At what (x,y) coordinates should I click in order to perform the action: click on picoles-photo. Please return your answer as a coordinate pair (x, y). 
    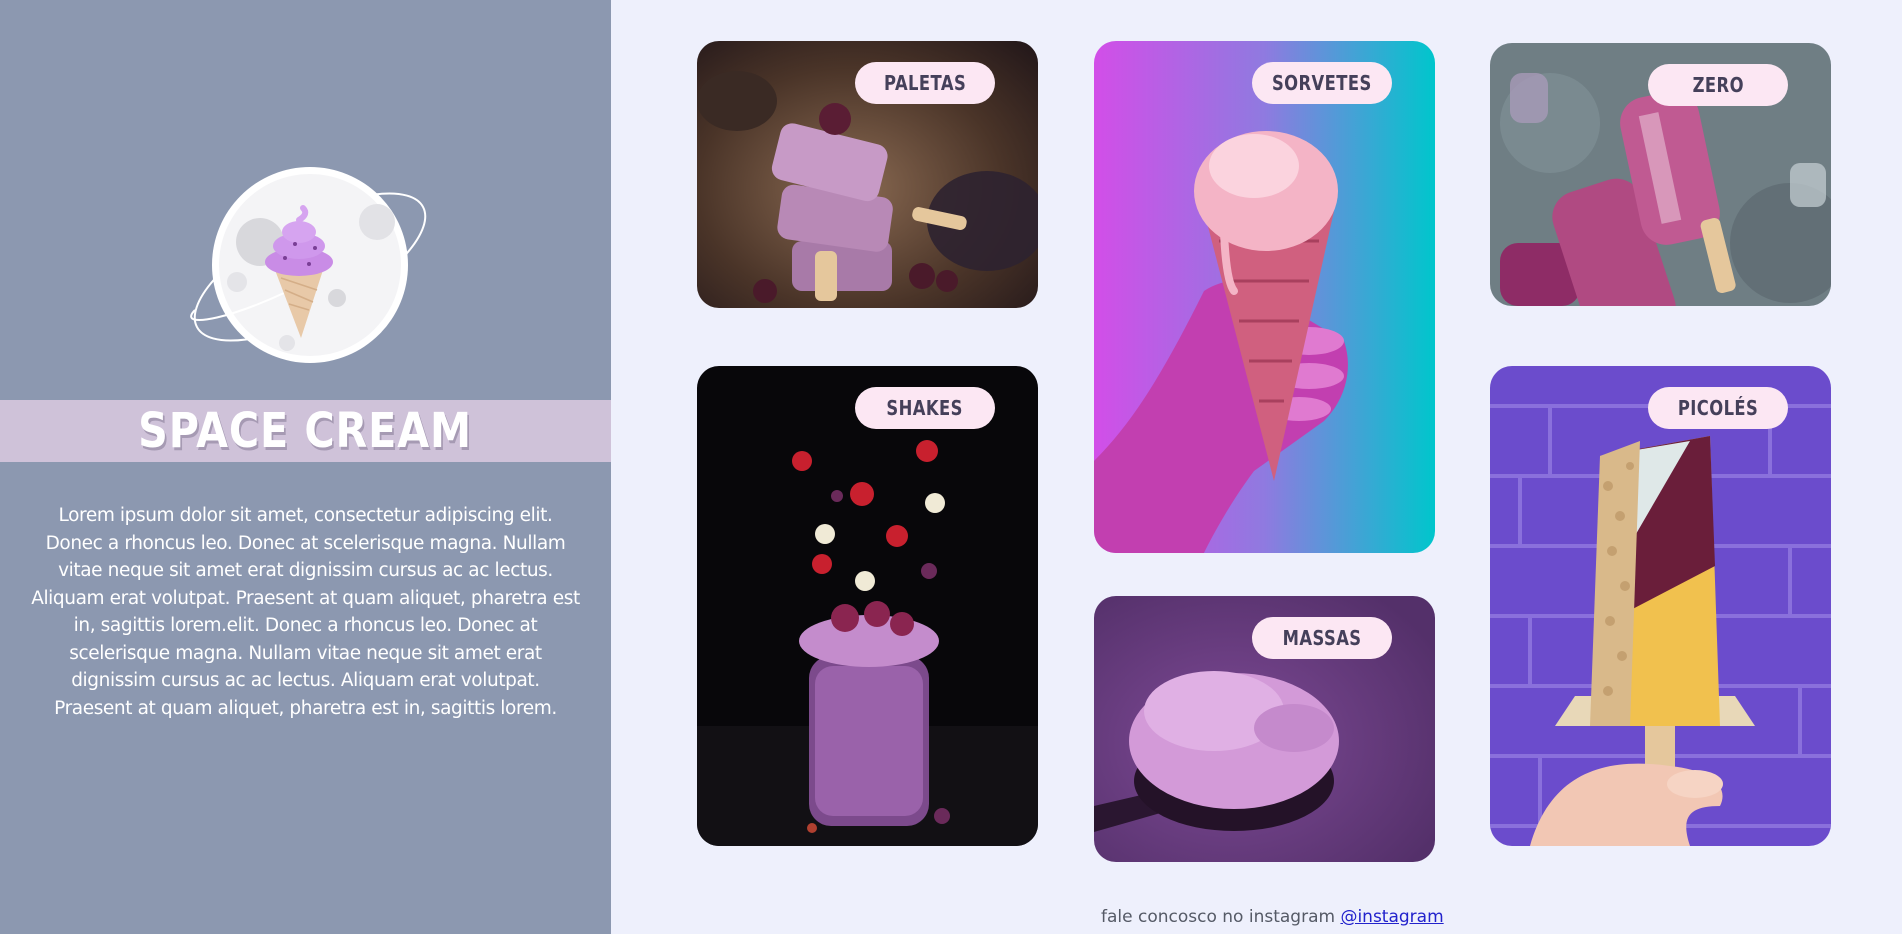
    Looking at the image, I should click on (1660, 606).